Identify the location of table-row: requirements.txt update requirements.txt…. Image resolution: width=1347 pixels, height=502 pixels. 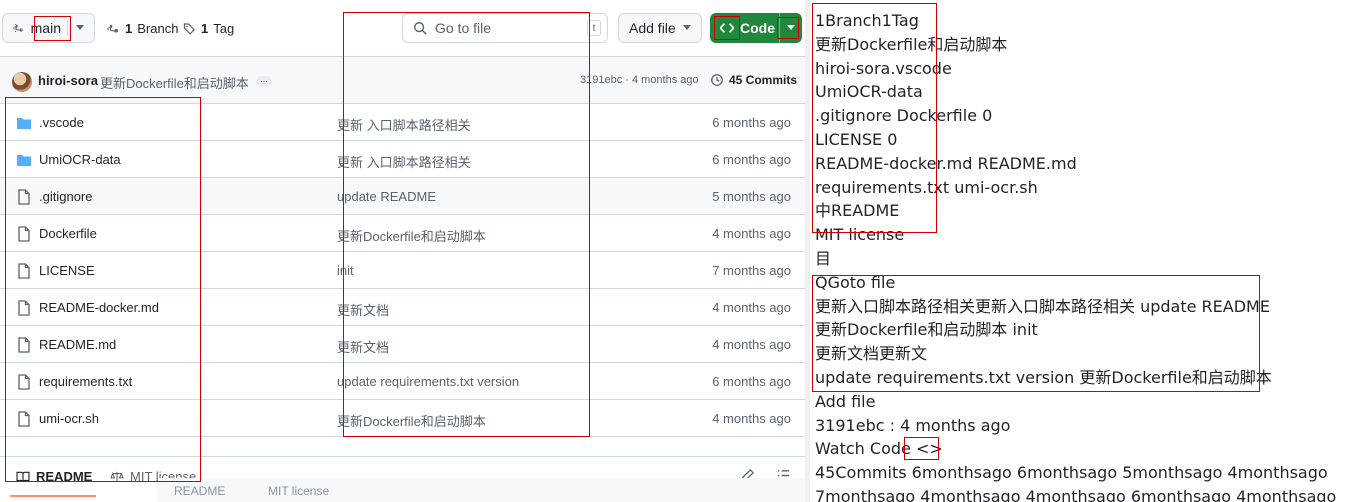
(402, 381).